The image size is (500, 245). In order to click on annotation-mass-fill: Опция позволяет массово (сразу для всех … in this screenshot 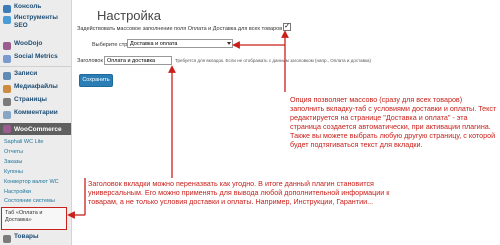, I will do `click(393, 122)`.